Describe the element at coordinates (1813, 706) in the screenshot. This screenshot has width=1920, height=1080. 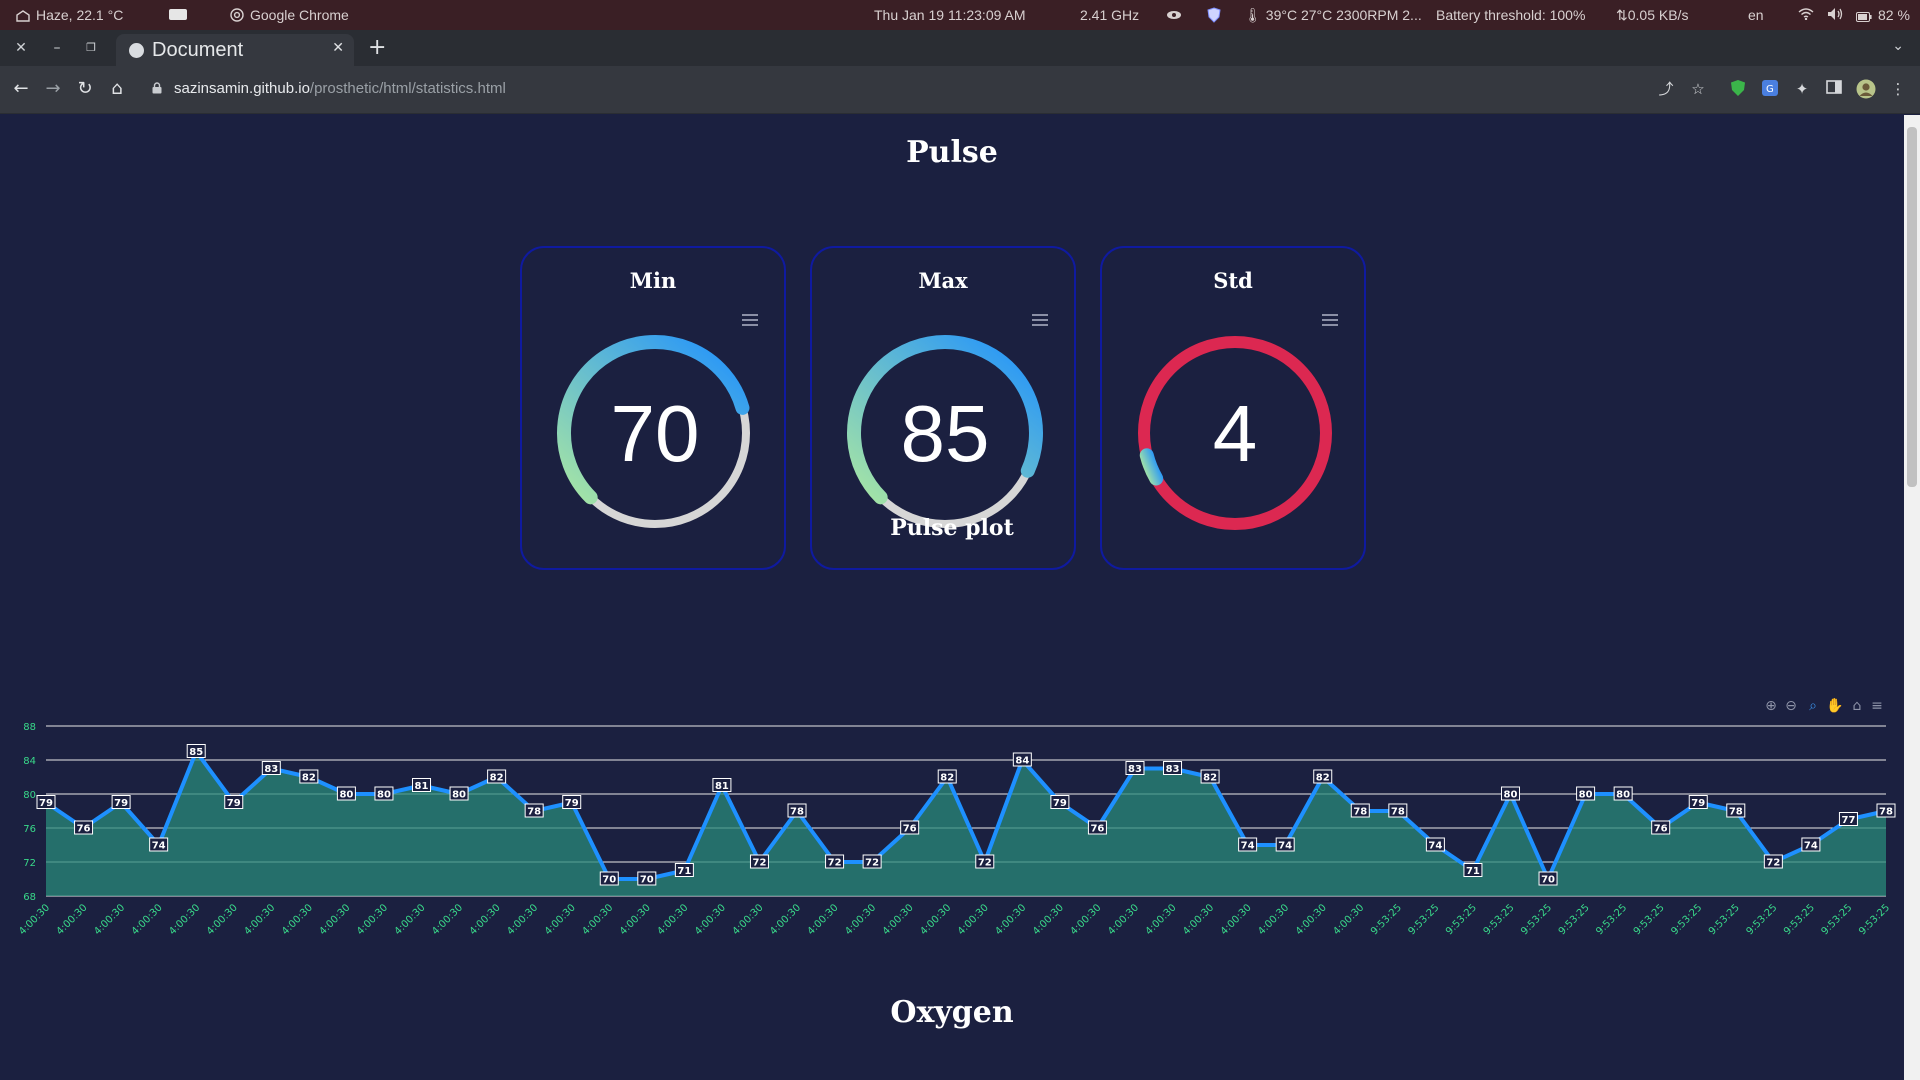
I see `zoom-selection-icon: ⌕` at that location.